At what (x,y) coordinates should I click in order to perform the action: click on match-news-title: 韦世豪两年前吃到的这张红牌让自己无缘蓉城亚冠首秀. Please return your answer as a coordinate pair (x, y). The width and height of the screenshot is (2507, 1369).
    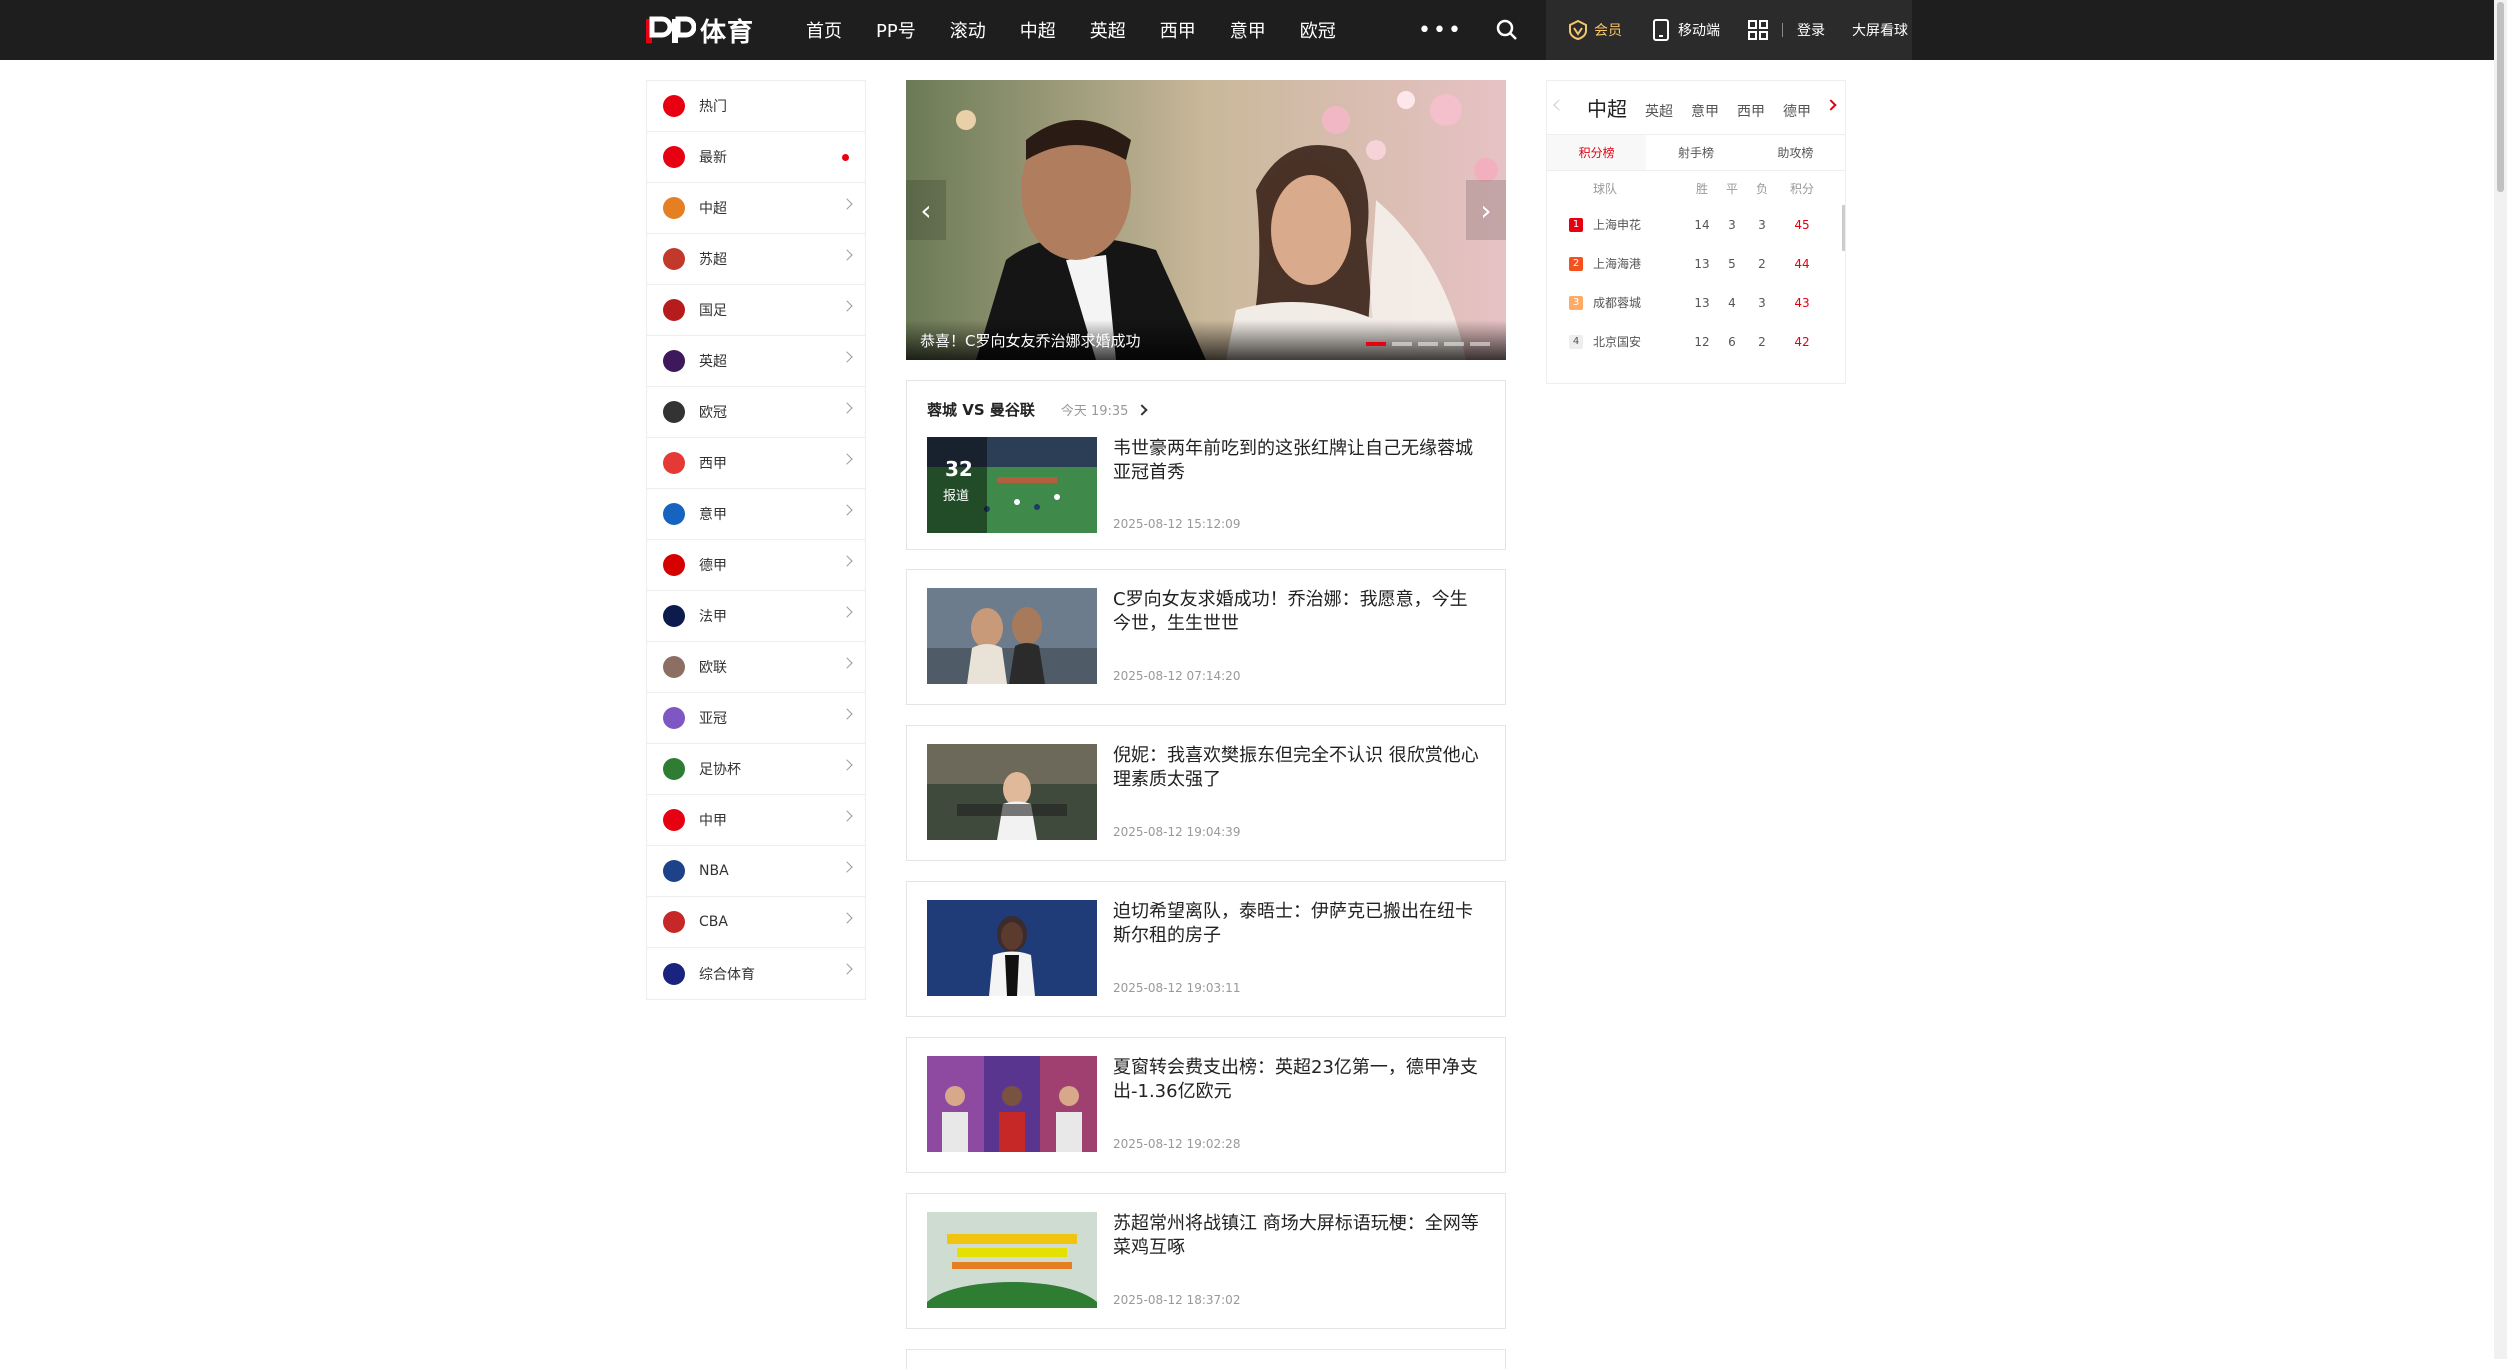
    Looking at the image, I should click on (1298, 461).